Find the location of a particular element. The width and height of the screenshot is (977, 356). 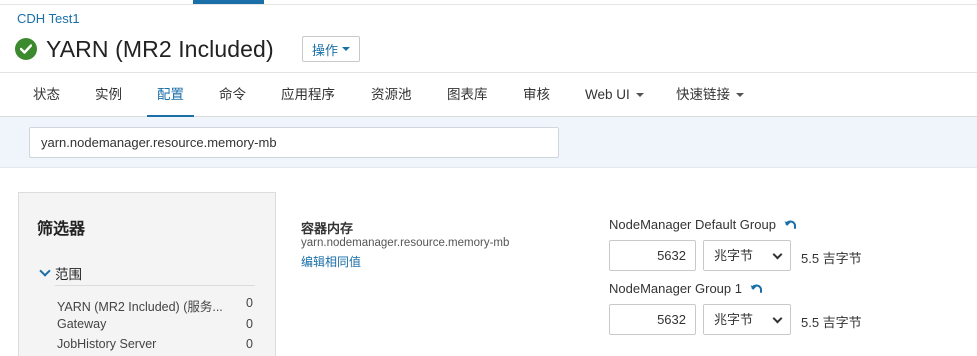

scope-section-toggle: 范围 is located at coordinates (60, 273).